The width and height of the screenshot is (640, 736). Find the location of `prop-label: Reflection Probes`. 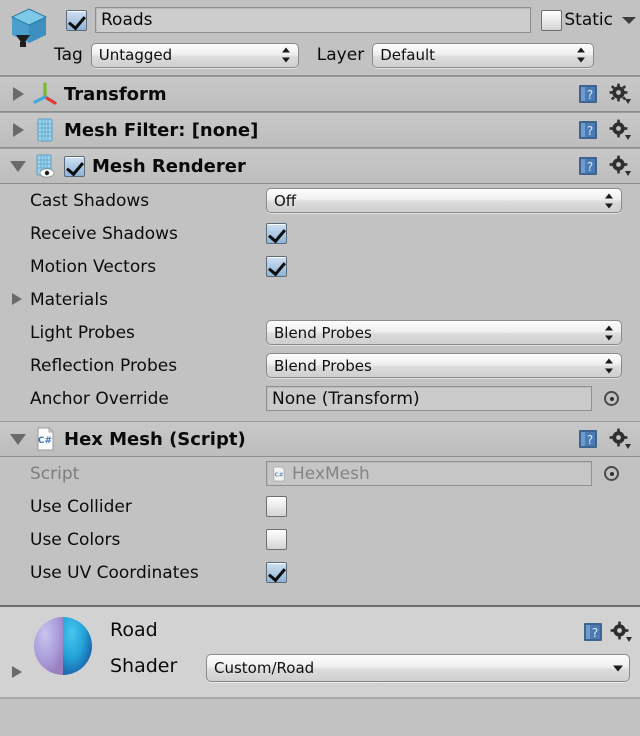

prop-label: Reflection Probes is located at coordinates (104, 365).